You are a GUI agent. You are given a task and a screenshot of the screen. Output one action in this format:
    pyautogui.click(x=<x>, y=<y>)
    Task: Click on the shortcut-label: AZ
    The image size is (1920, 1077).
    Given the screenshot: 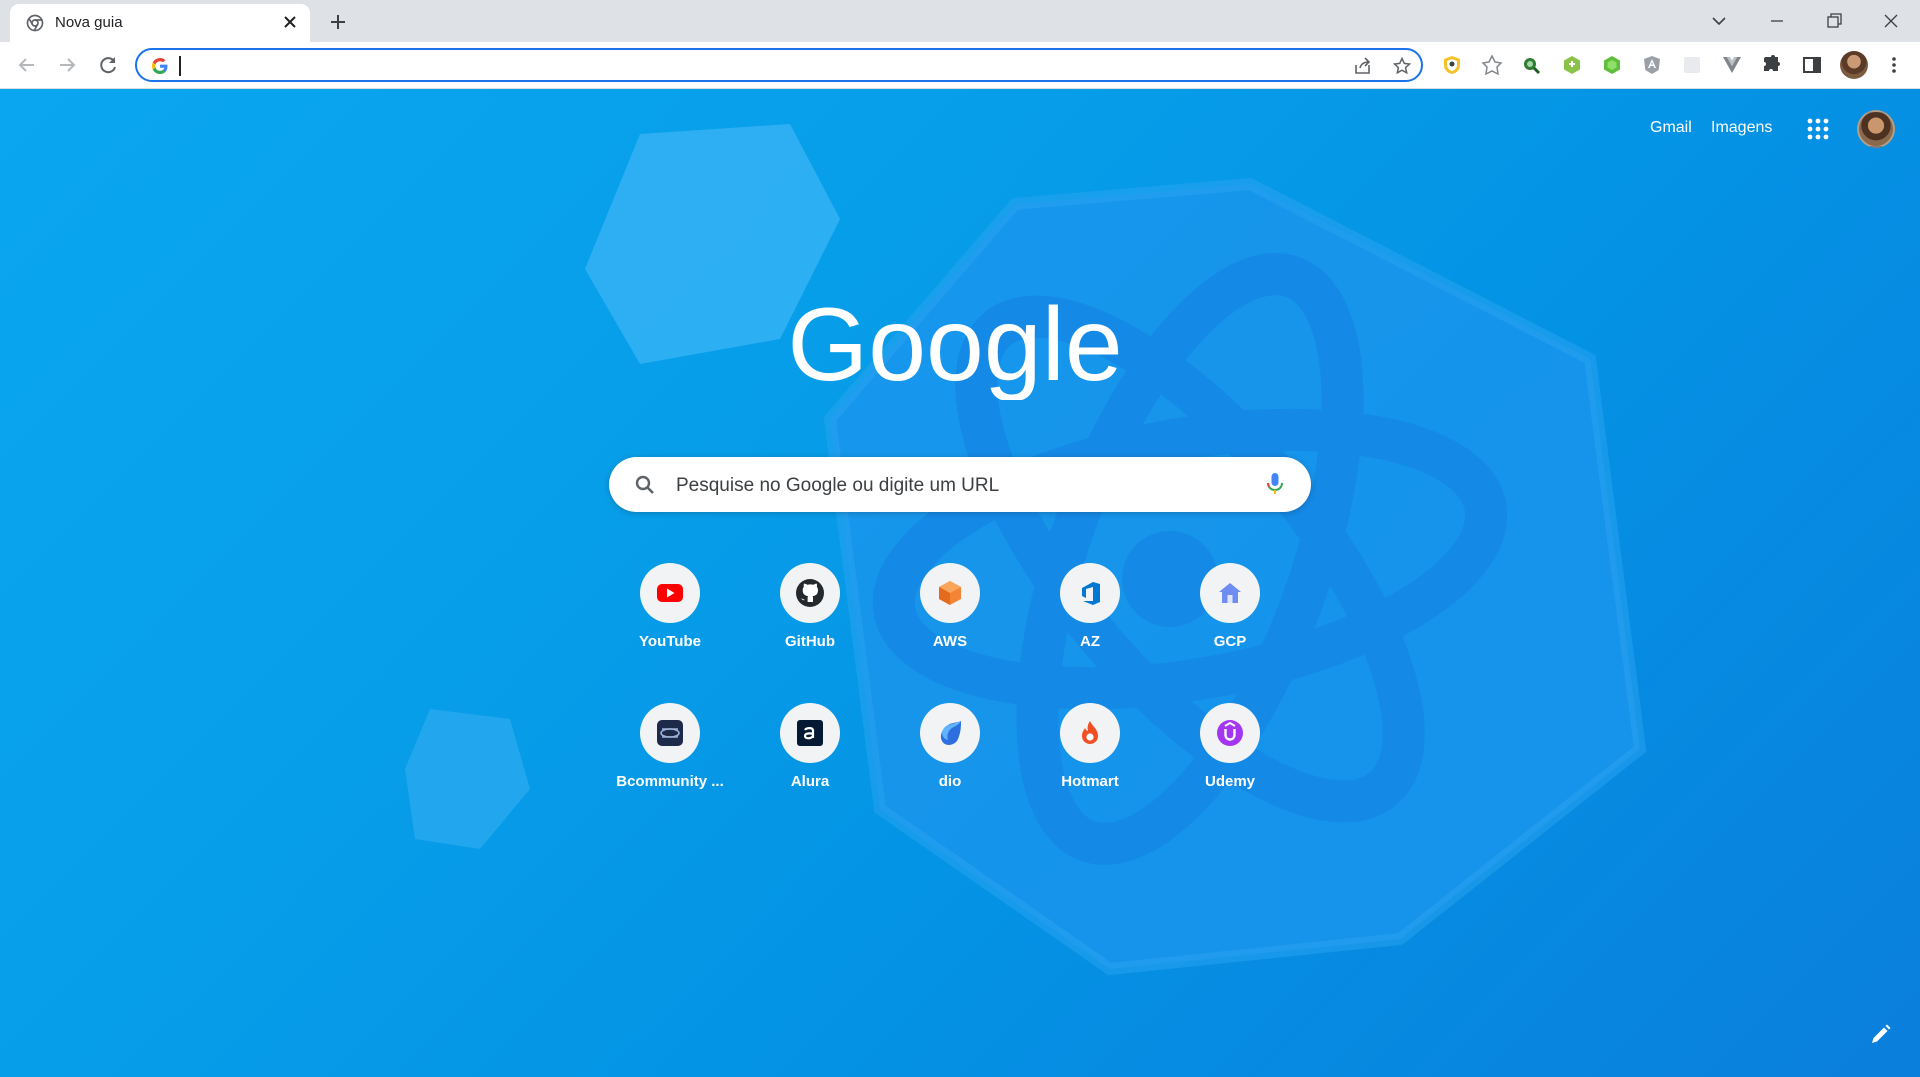 What is the action you would take?
    pyautogui.click(x=1090, y=641)
    